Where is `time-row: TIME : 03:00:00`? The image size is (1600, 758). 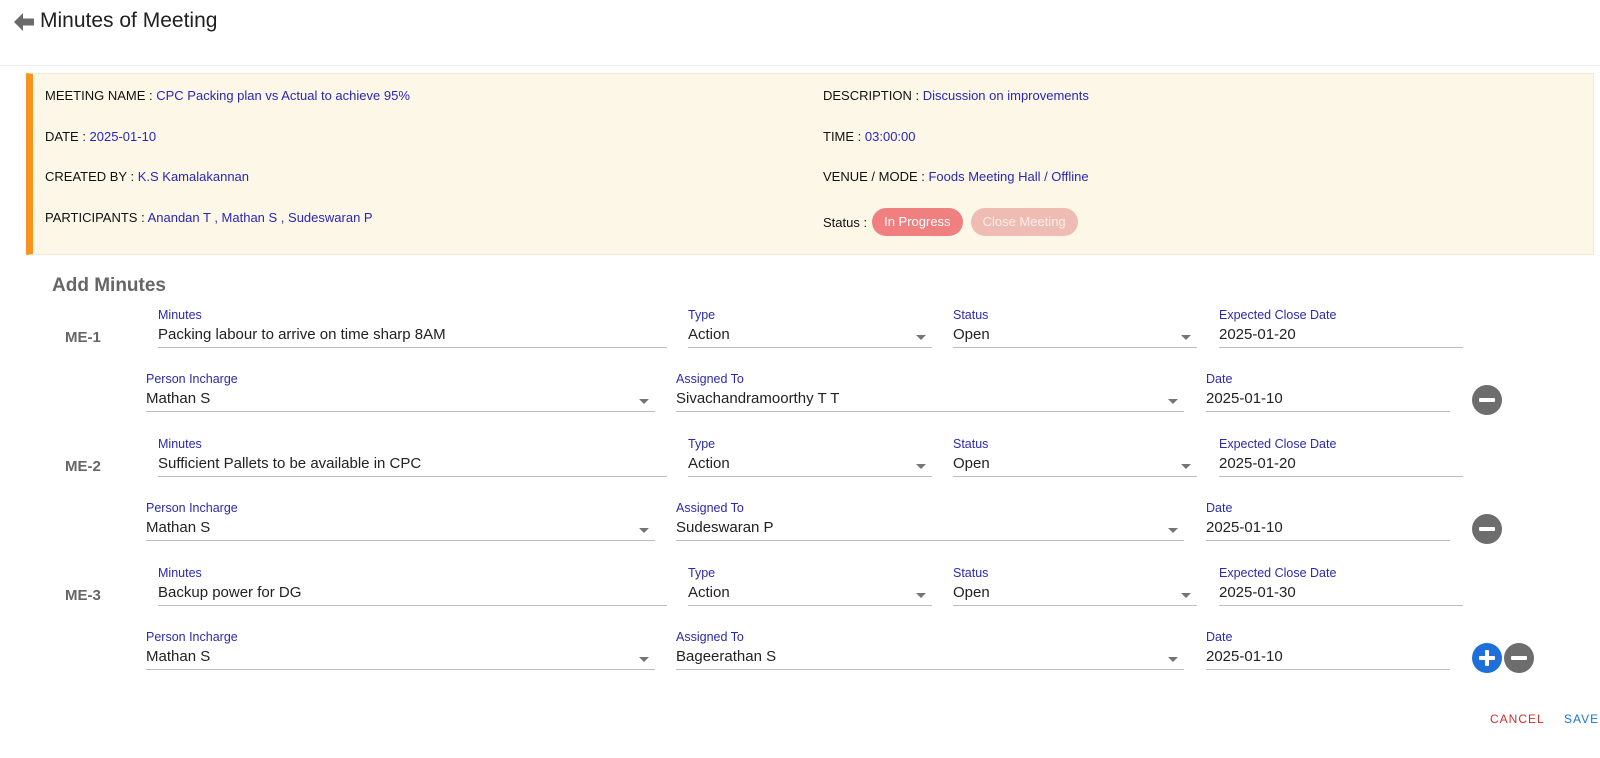 time-row: TIME : 03:00:00 is located at coordinates (869, 136).